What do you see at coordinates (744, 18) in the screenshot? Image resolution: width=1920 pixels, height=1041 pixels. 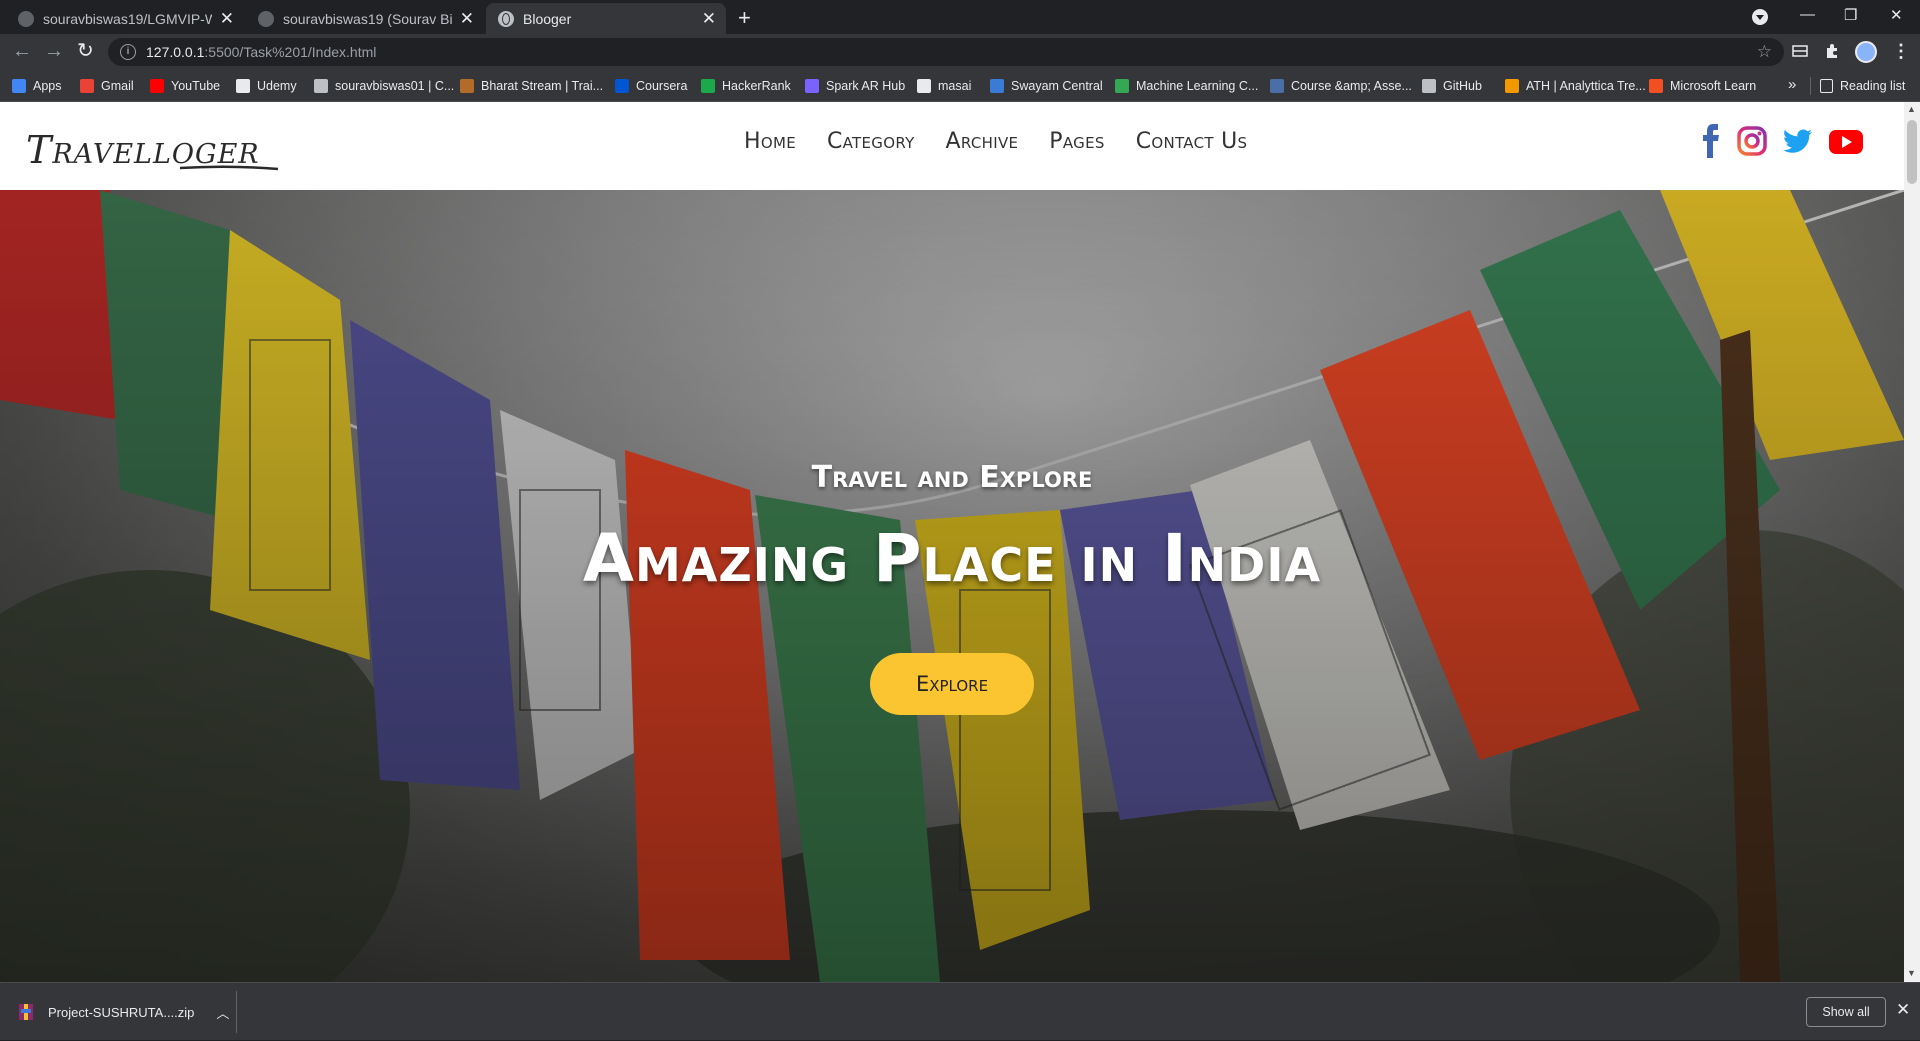 I see `new-tab-button: +` at bounding box center [744, 18].